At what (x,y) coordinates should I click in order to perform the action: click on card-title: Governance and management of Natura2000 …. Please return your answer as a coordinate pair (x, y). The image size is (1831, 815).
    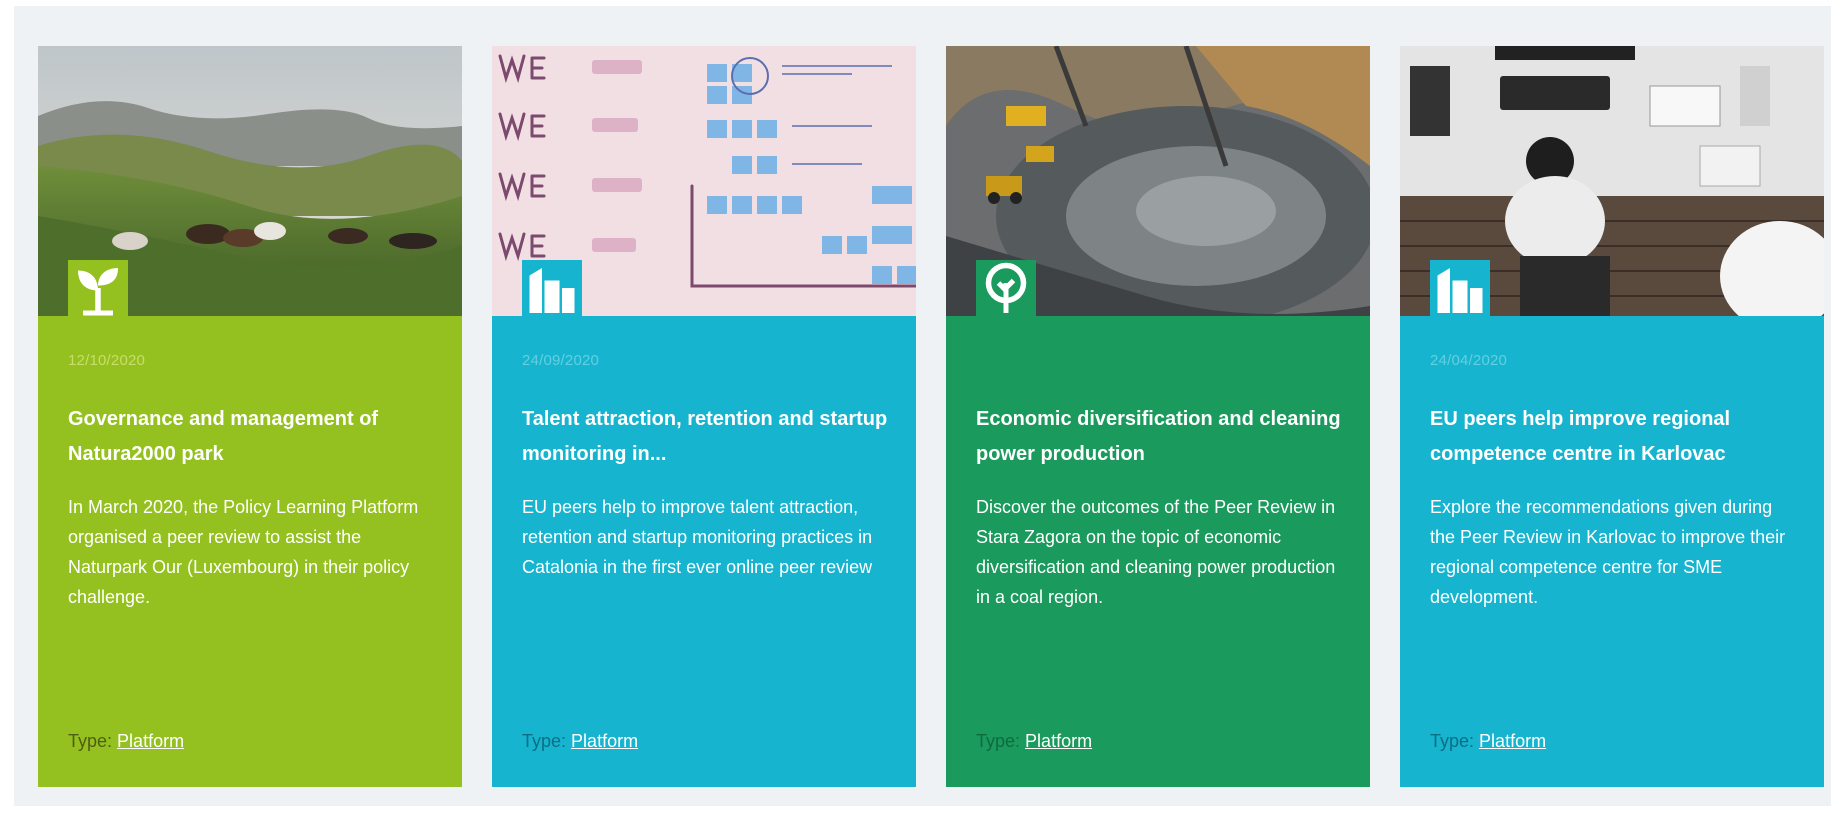
    Looking at the image, I should click on (253, 437).